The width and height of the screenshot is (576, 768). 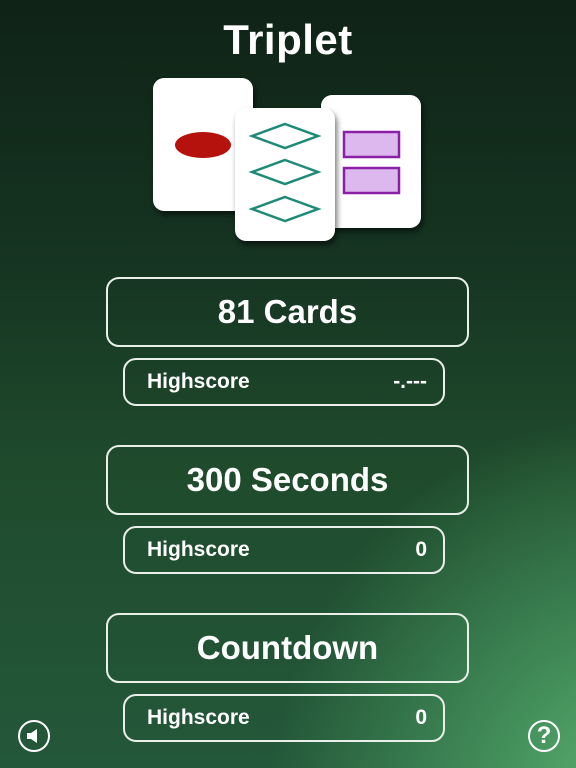 I want to click on highscore-value: -.---, so click(x=410, y=381).